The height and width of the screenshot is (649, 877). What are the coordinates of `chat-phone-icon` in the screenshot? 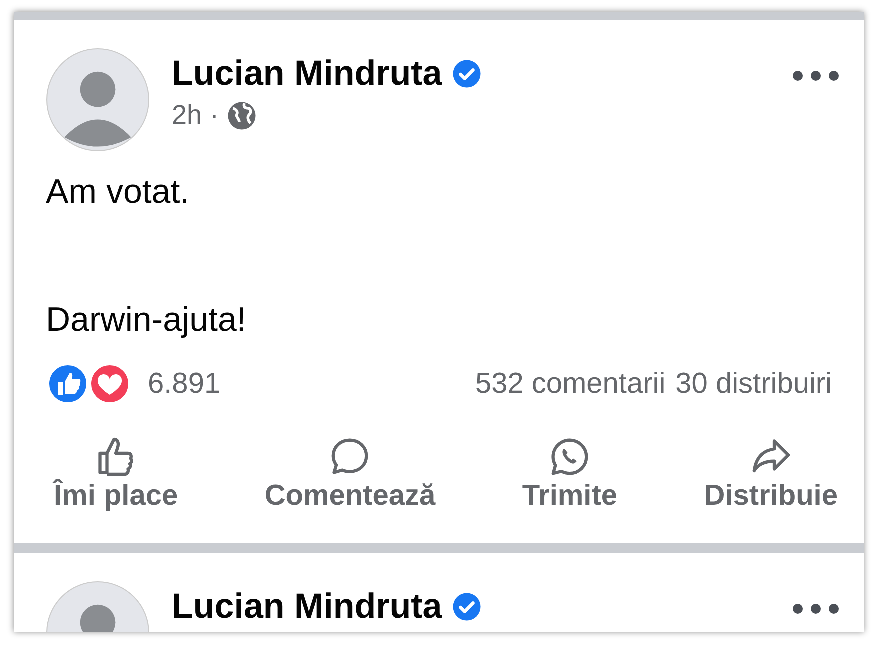 It's located at (569, 457).